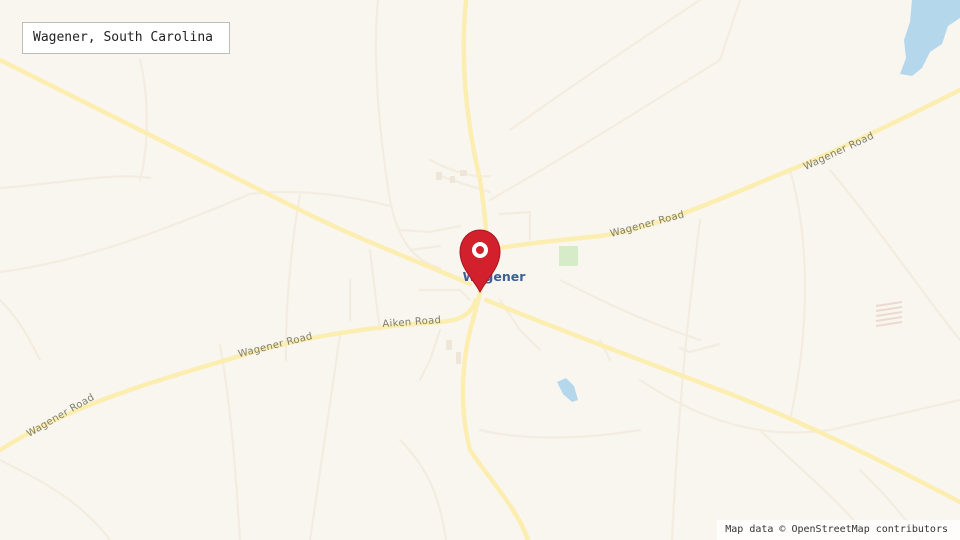  What do you see at coordinates (838, 530) in the screenshot?
I see `map-attribution: Map data © OpenStreetMap contributors` at bounding box center [838, 530].